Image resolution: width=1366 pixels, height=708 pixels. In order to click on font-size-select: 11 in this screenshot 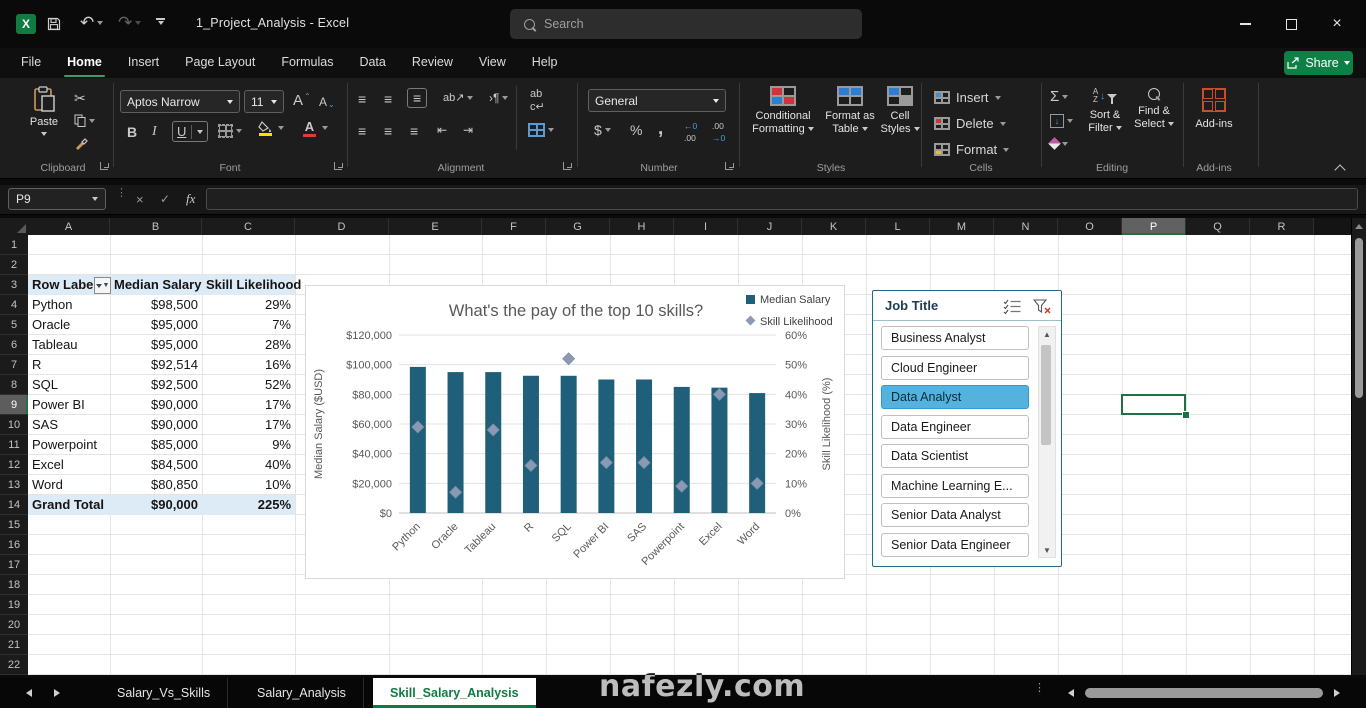, I will do `click(264, 101)`.